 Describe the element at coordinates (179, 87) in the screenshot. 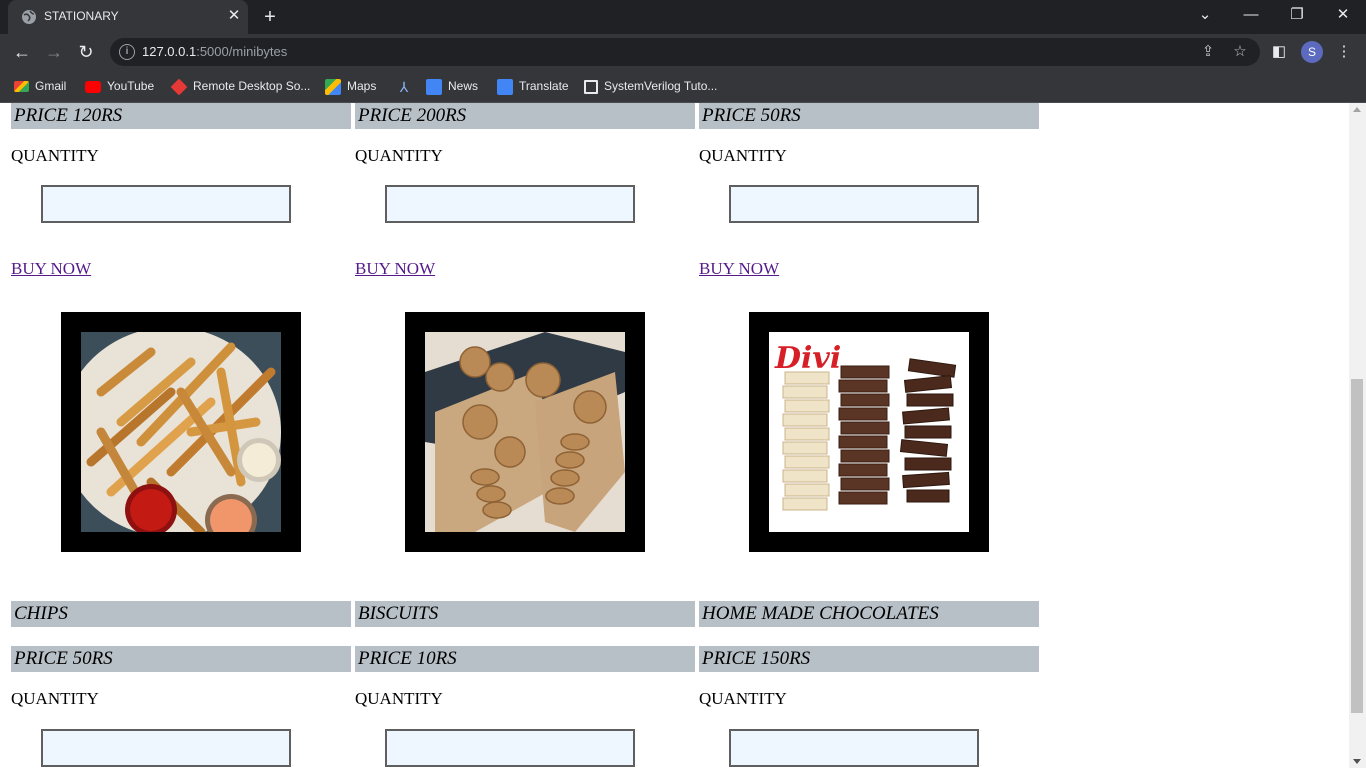

I see `remote-desktop-icon` at that location.